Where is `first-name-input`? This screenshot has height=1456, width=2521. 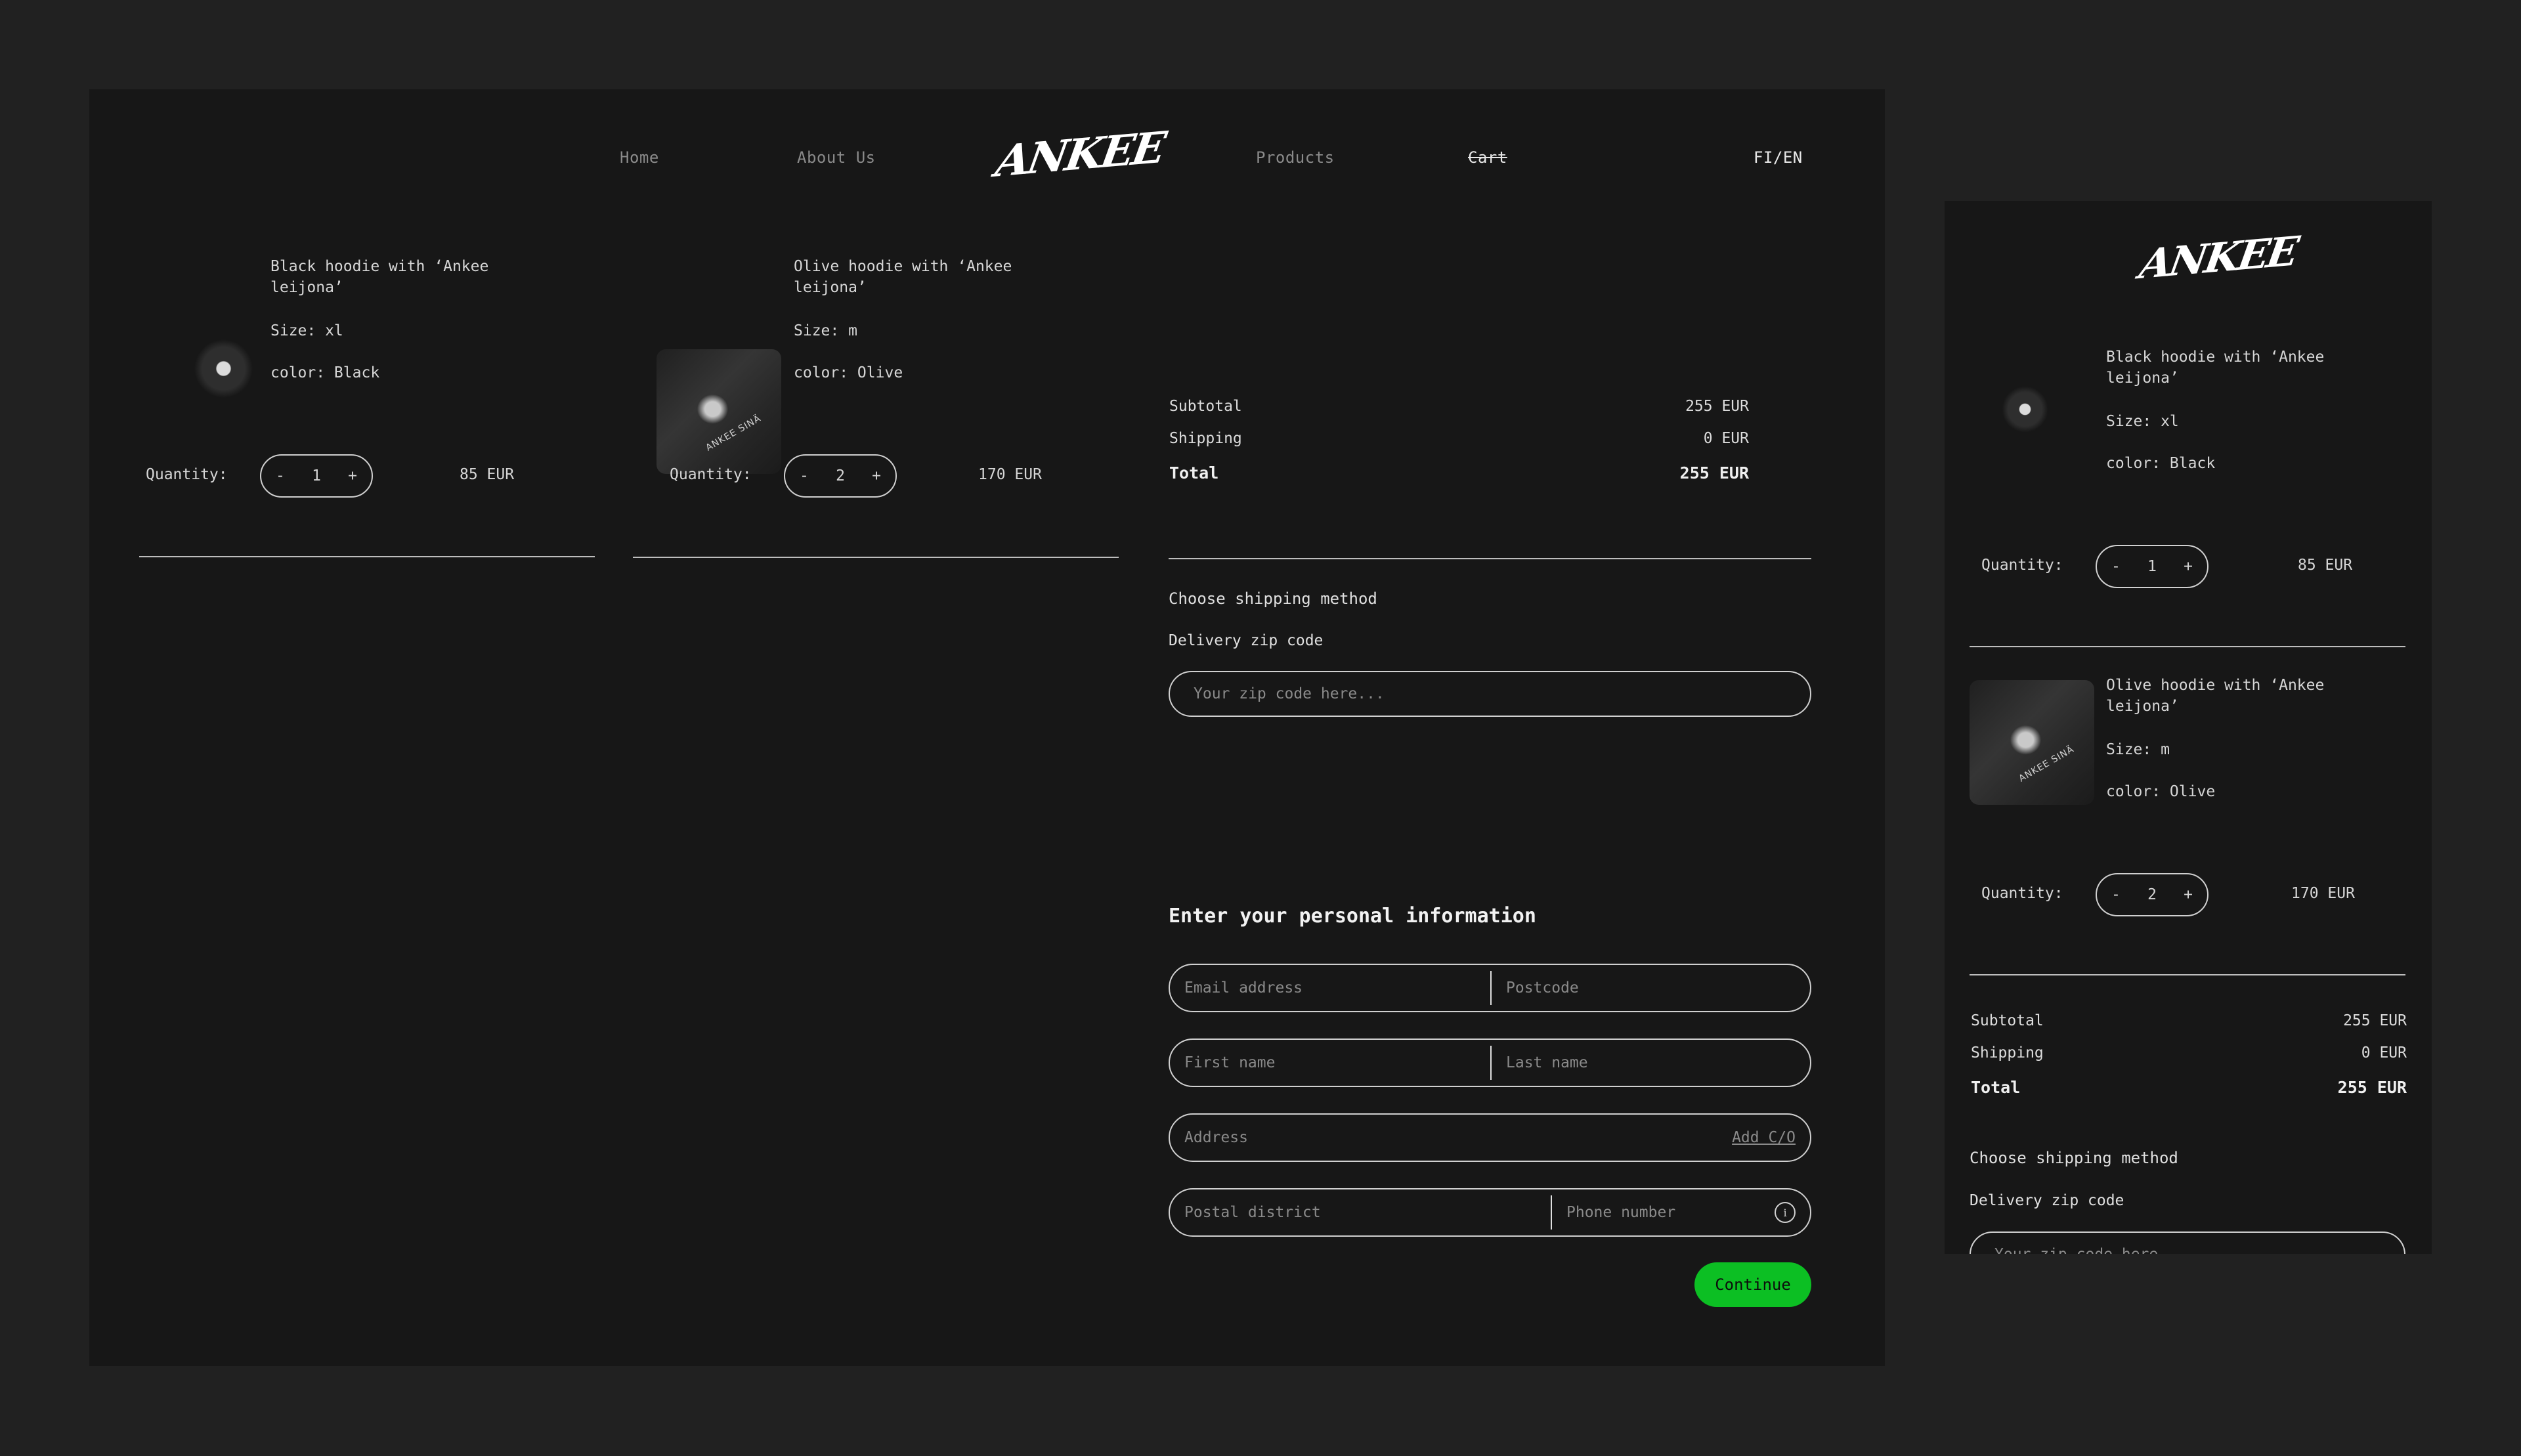
first-name-input is located at coordinates (1330, 1063).